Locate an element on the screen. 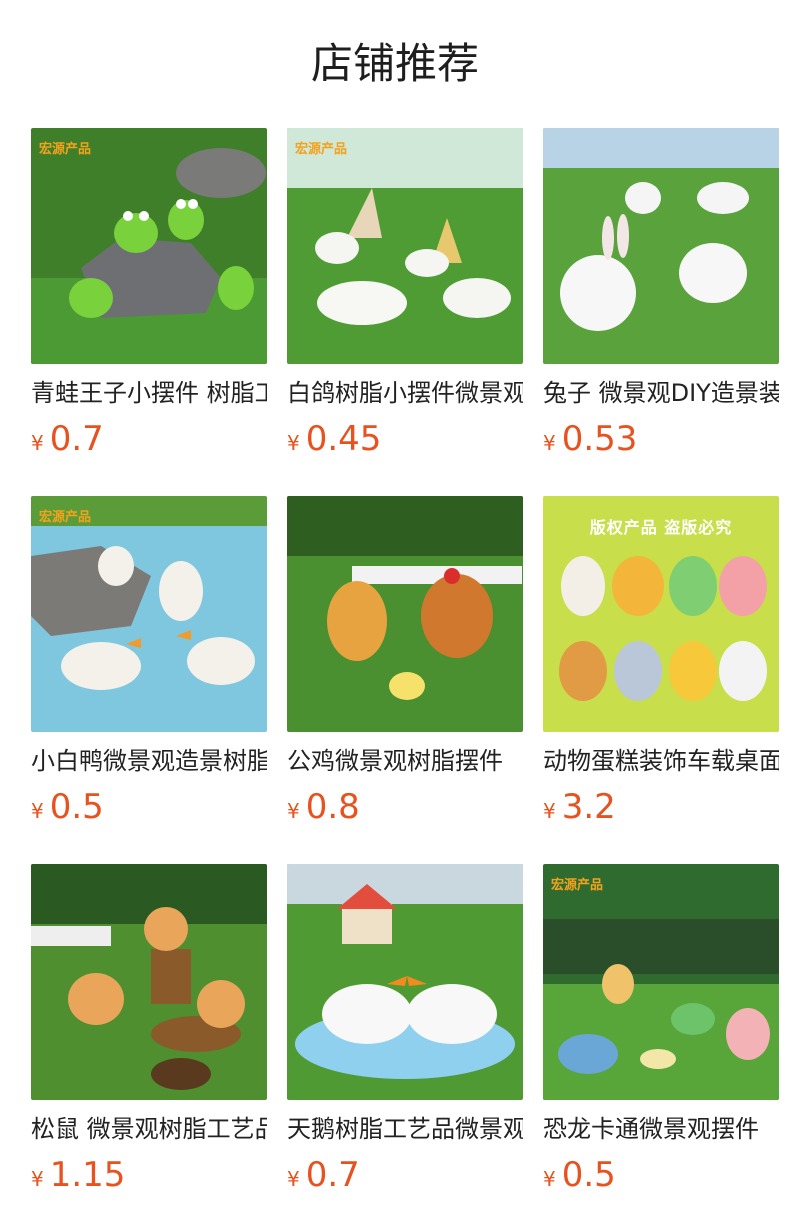 This screenshot has height=1232, width=790. section-title: 店铺推荐 is located at coordinates (394, 63).